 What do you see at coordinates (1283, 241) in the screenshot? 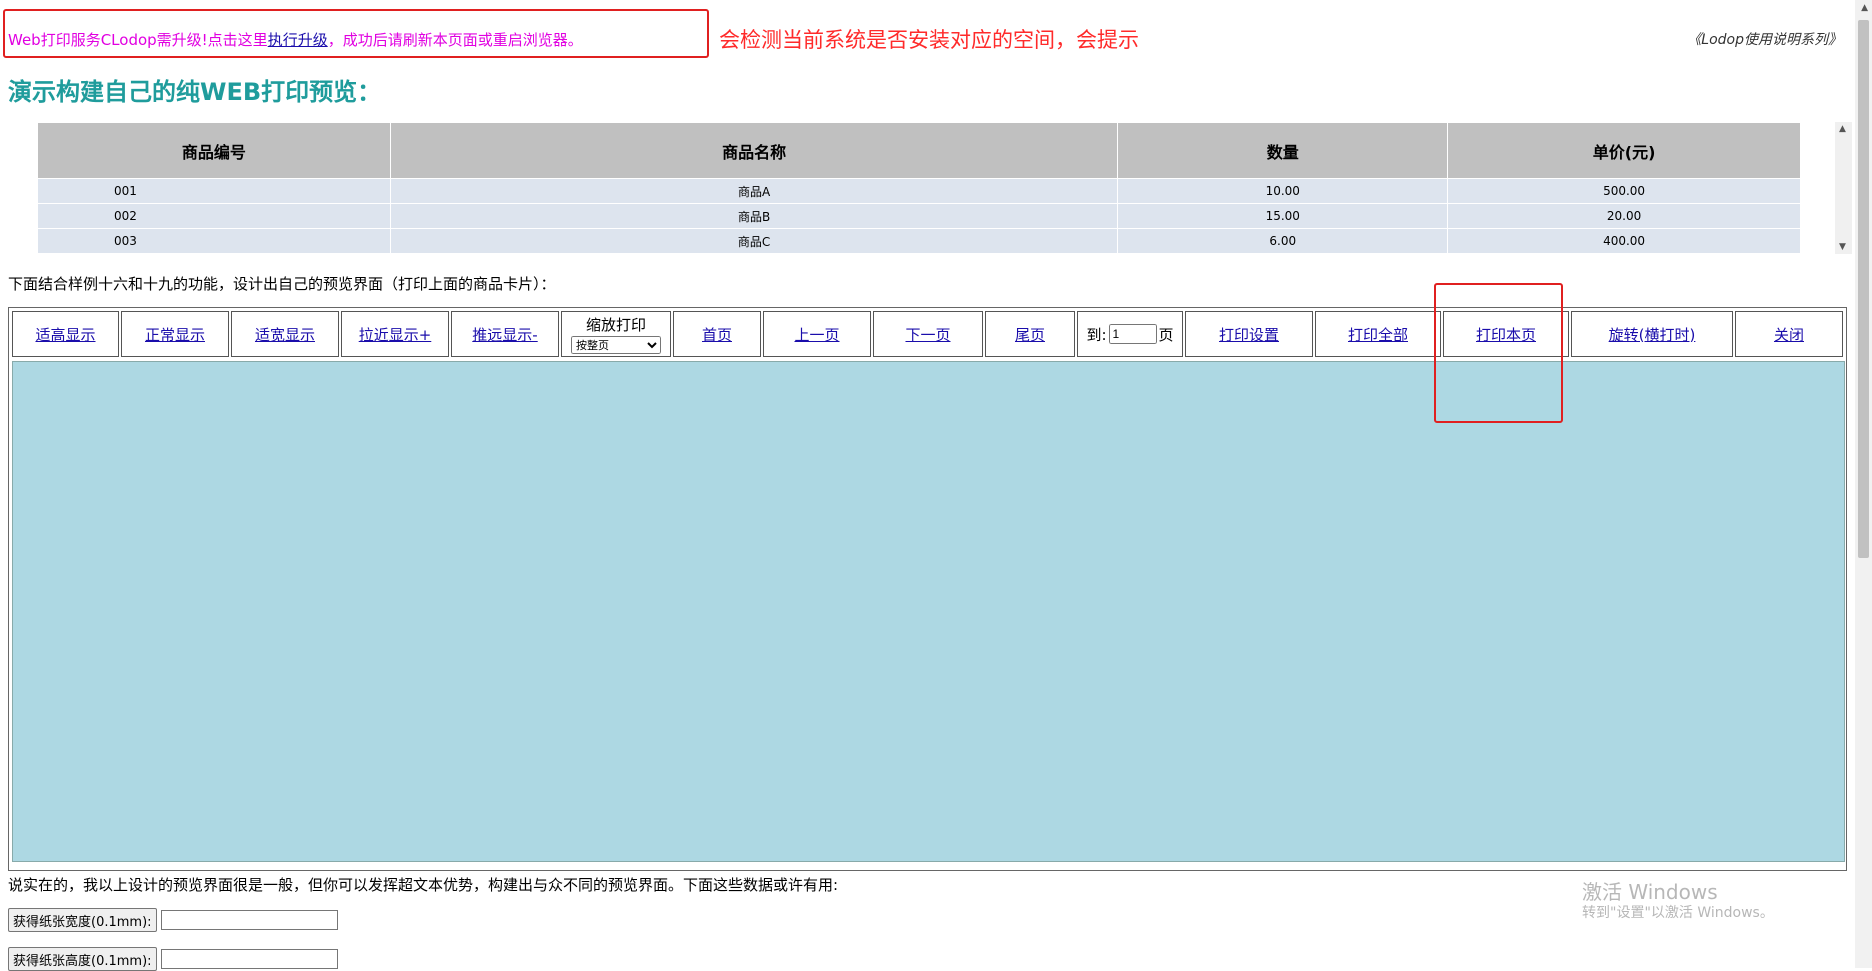
I see `cell-qty: 6.00` at bounding box center [1283, 241].